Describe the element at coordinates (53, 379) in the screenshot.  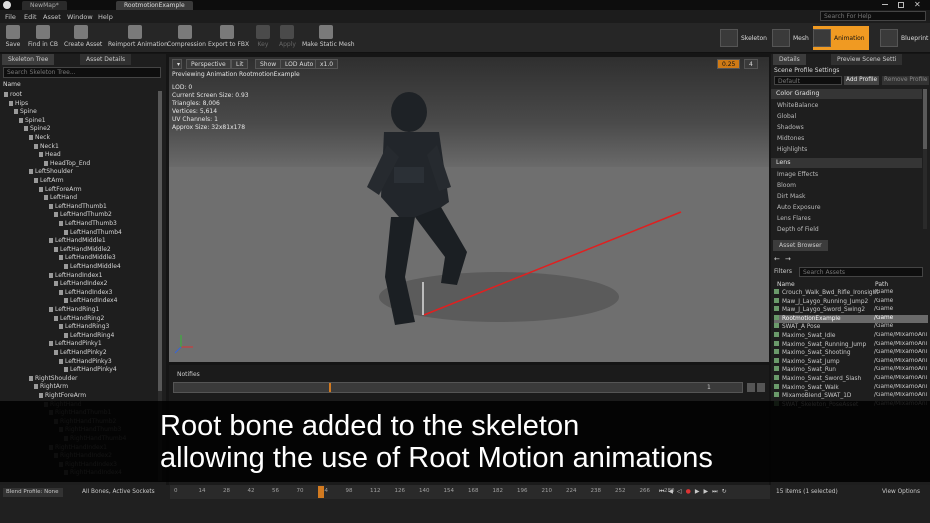
I see `bone-row: RightShoulder` at that location.